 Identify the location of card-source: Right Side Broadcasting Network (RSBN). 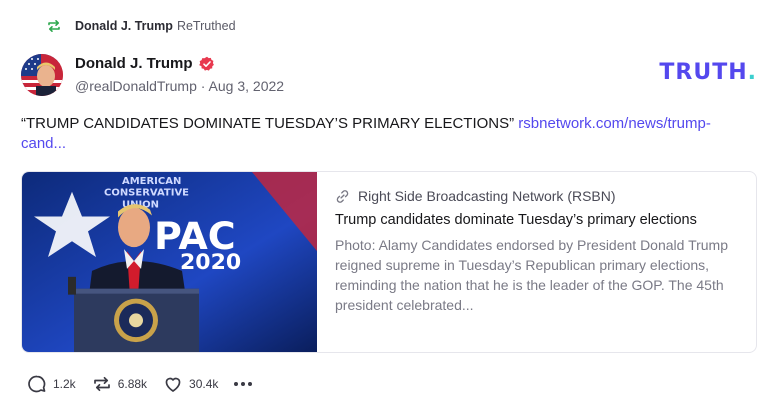
(536, 196).